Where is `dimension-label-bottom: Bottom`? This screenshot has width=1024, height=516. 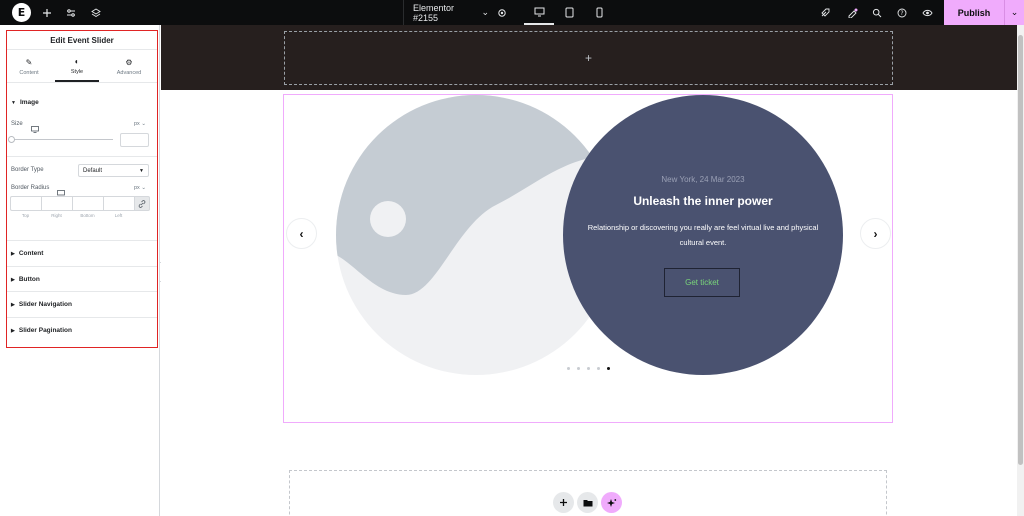
dimension-label-bottom: Bottom is located at coordinates (87, 215).